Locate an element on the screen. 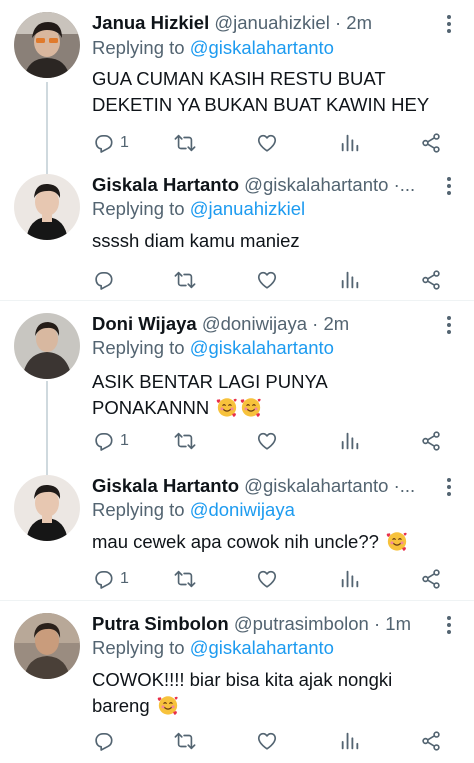 This screenshot has width=474, height=763. display-name: Putra Simbolon is located at coordinates (160, 623).